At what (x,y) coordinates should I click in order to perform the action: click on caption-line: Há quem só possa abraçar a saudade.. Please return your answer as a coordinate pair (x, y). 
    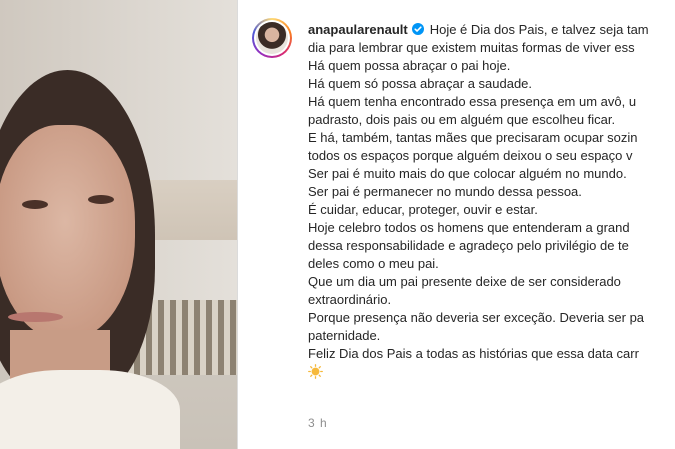
    Looking at the image, I should click on (420, 83).